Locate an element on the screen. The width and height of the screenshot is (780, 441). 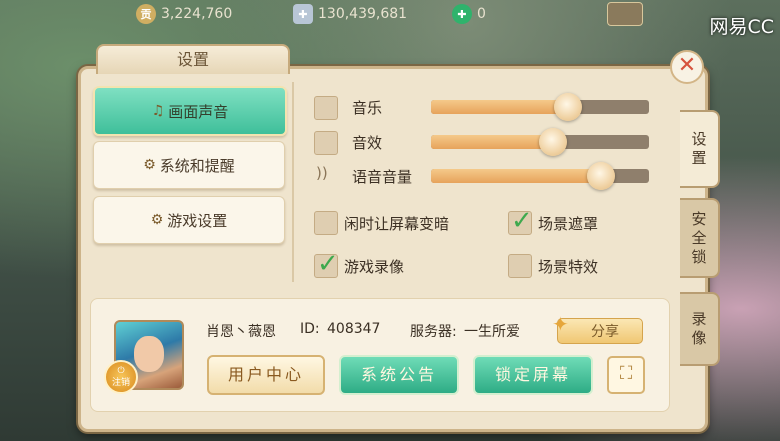
scene-mask-checkbox: ✓ is located at coordinates (520, 221).